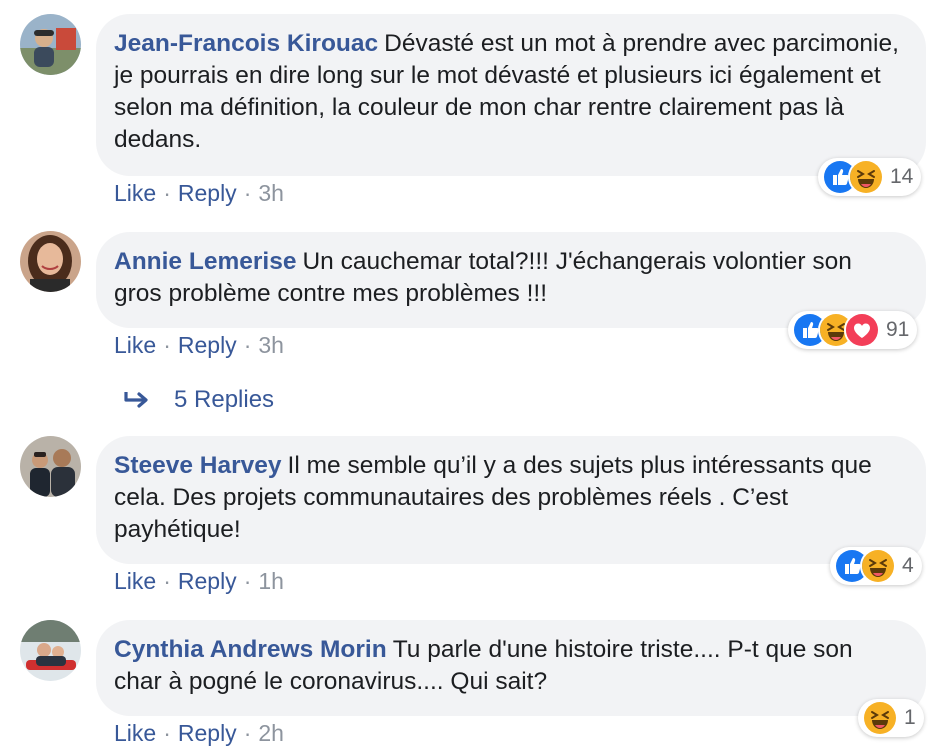  I want to click on comment-author: Annie Lemerise, so click(205, 261).